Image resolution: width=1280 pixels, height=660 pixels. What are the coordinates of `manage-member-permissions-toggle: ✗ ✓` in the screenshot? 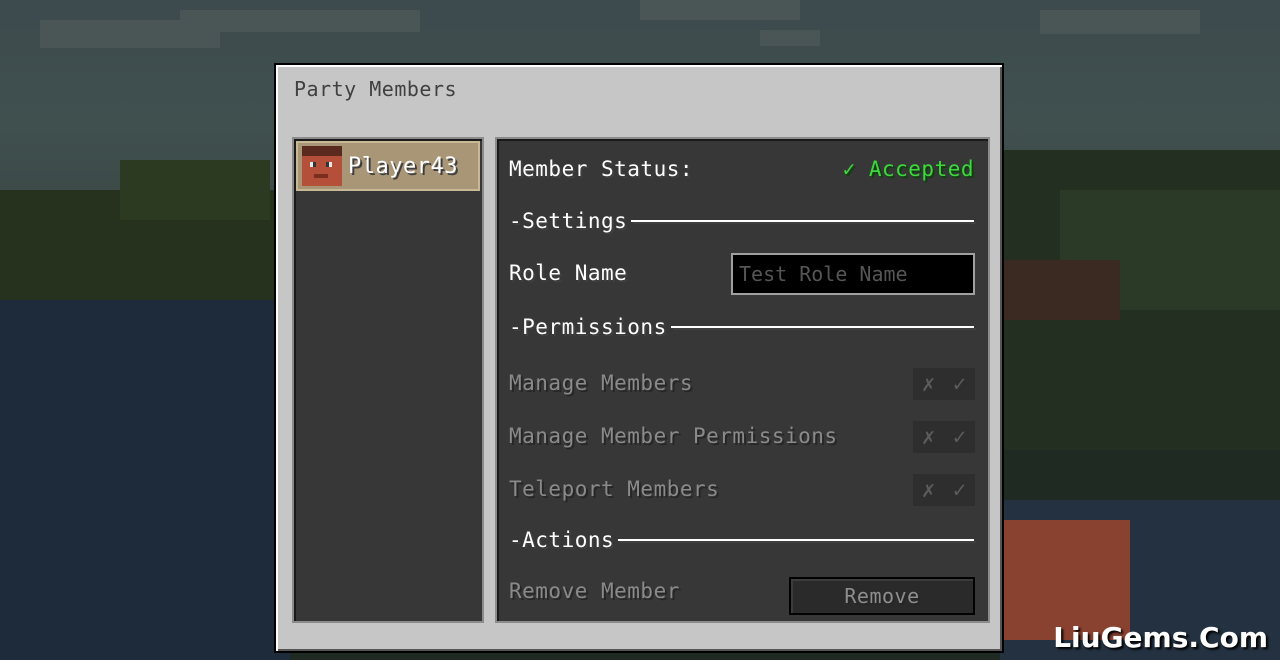 It's located at (944, 437).